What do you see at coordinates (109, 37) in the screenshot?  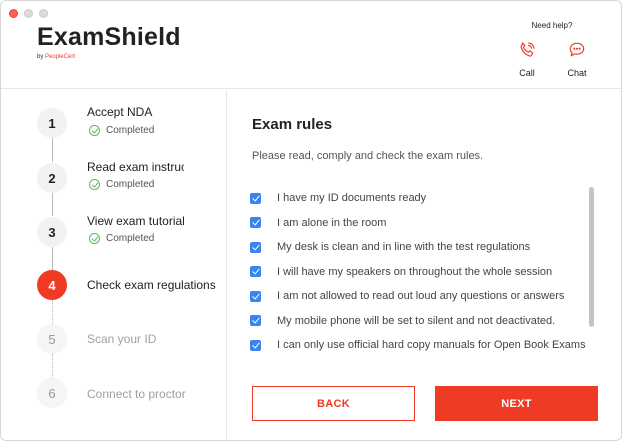 I see `brand-name: ExamShield` at bounding box center [109, 37].